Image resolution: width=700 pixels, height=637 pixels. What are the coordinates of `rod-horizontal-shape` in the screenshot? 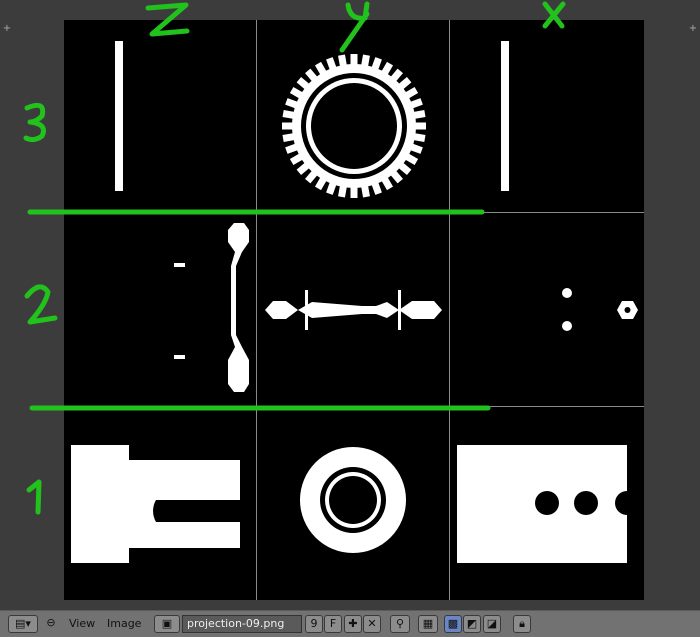 It's located at (353, 310).